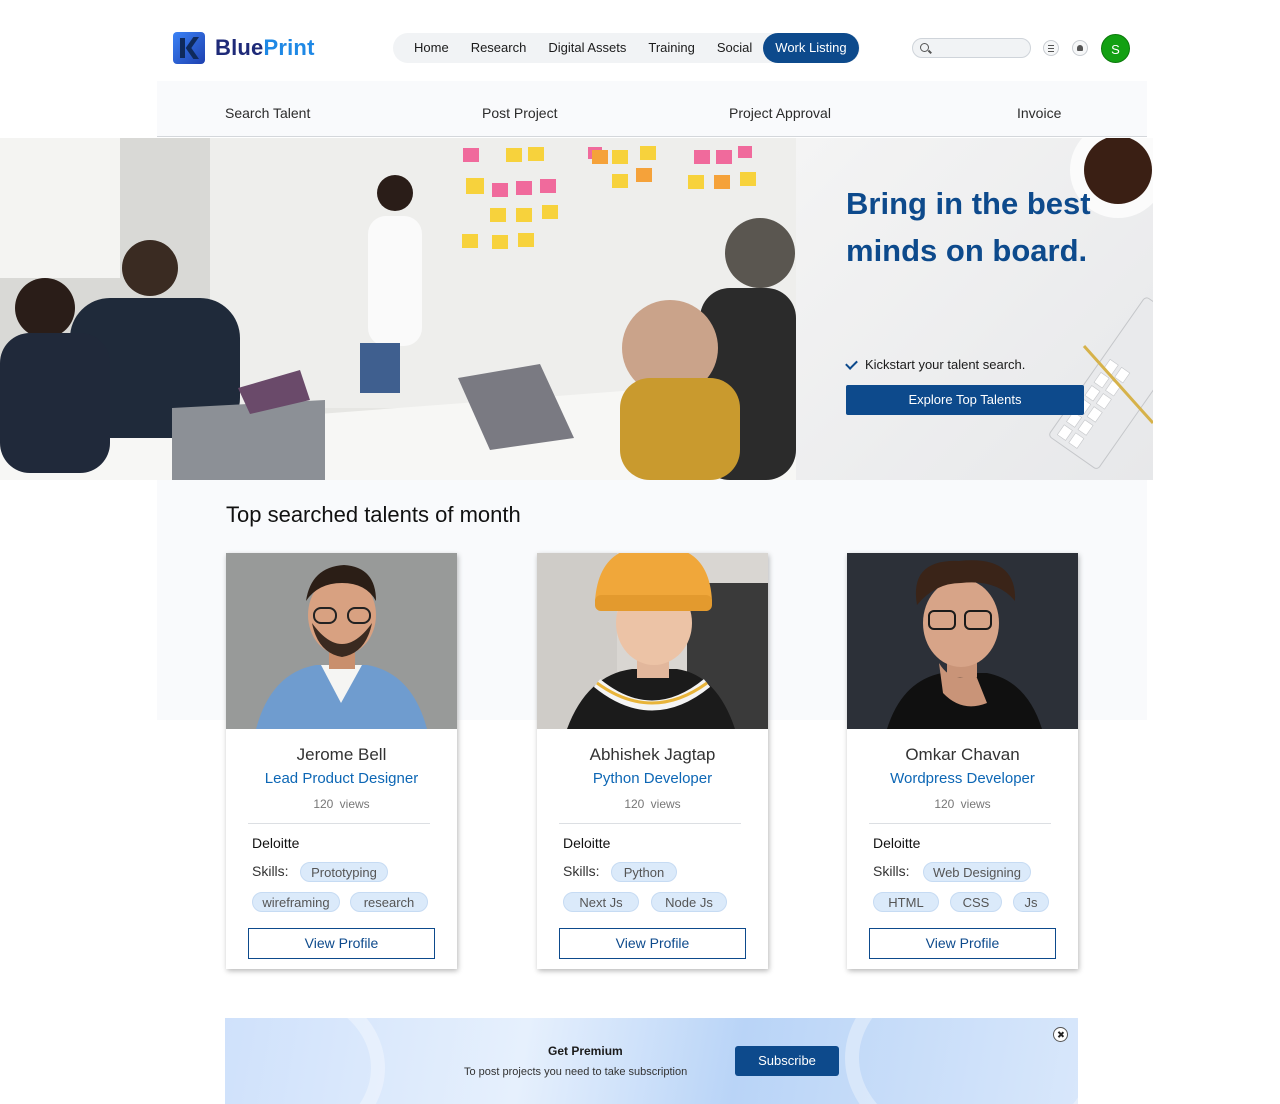  Describe the element at coordinates (811, 48) in the screenshot. I see `nav-item-work-listing: Work Listing` at that location.